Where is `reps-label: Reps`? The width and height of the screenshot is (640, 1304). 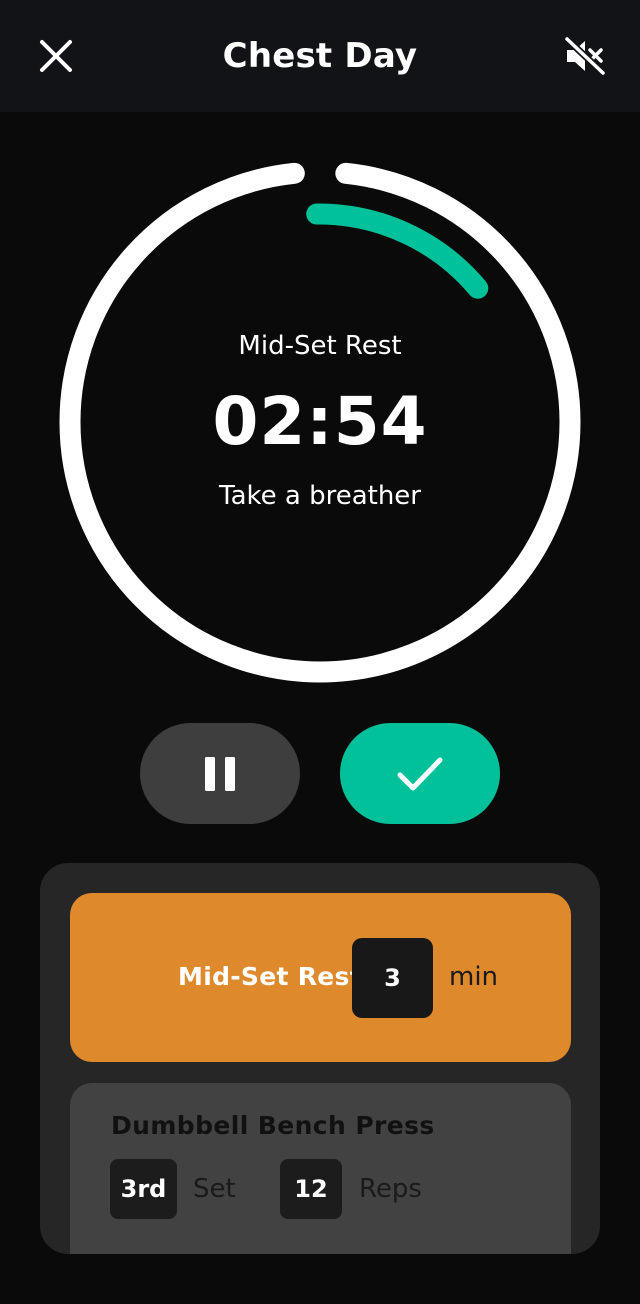 reps-label: Reps is located at coordinates (390, 1189).